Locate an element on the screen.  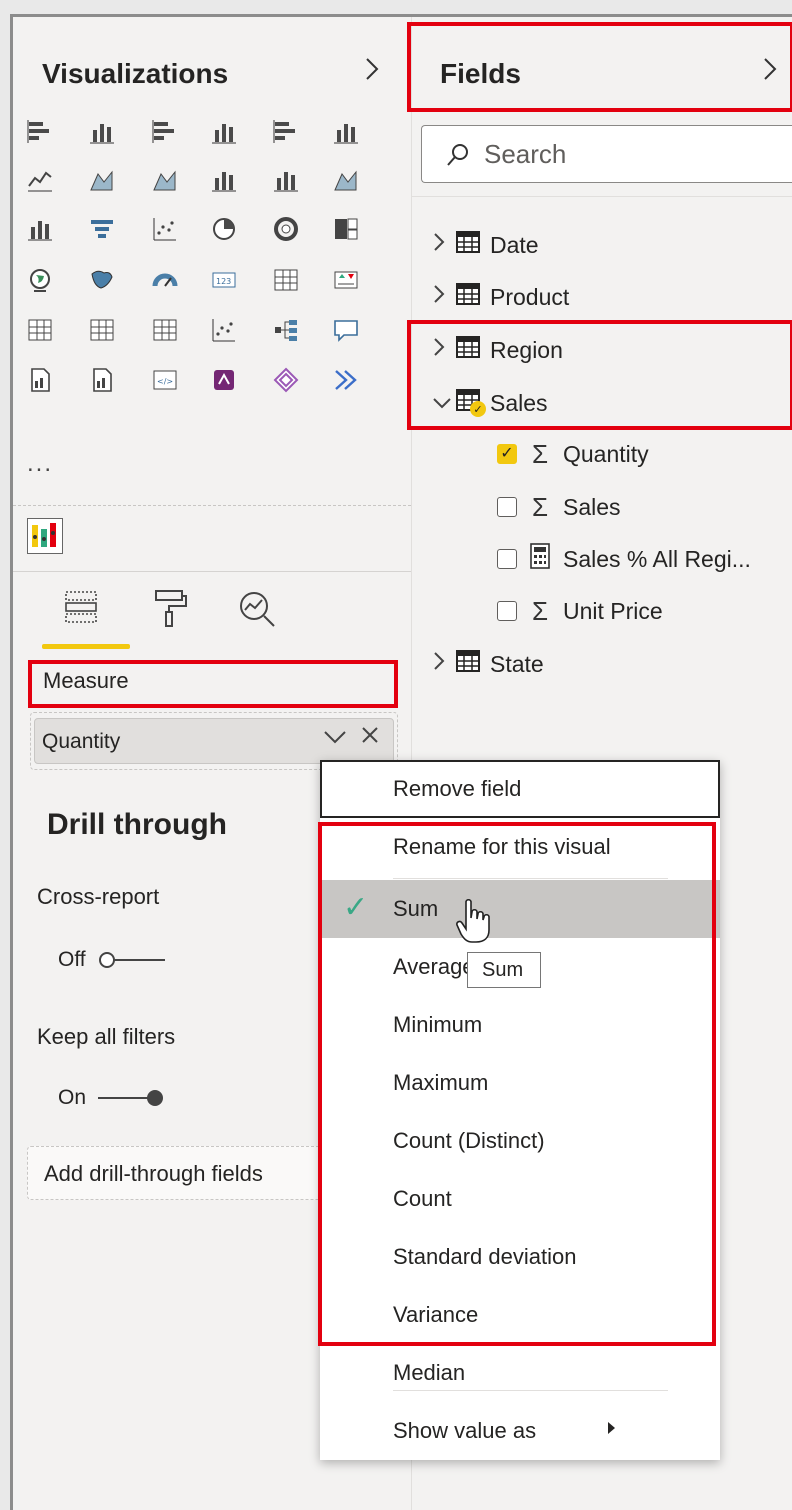
cross-report-toggle is located at coordinates (133, 962).